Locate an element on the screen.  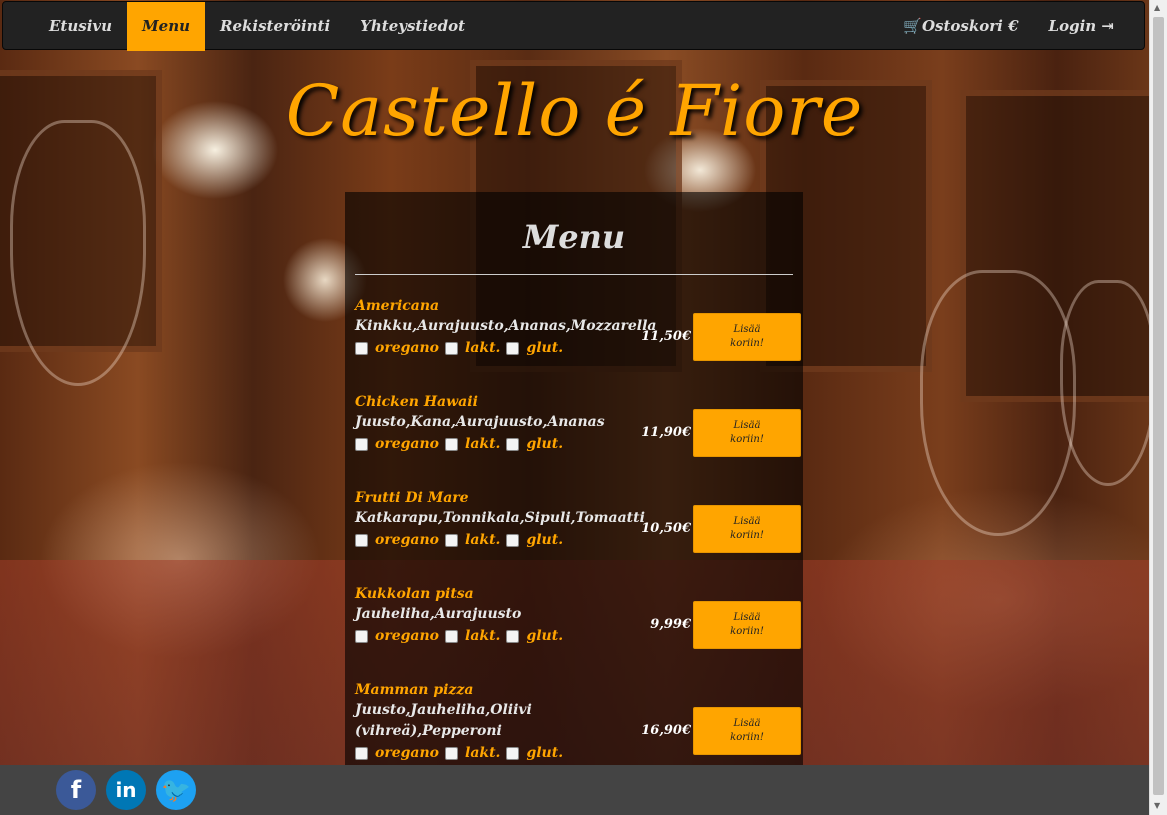
login-link: Login ⇥ is located at coordinates (1089, 26).